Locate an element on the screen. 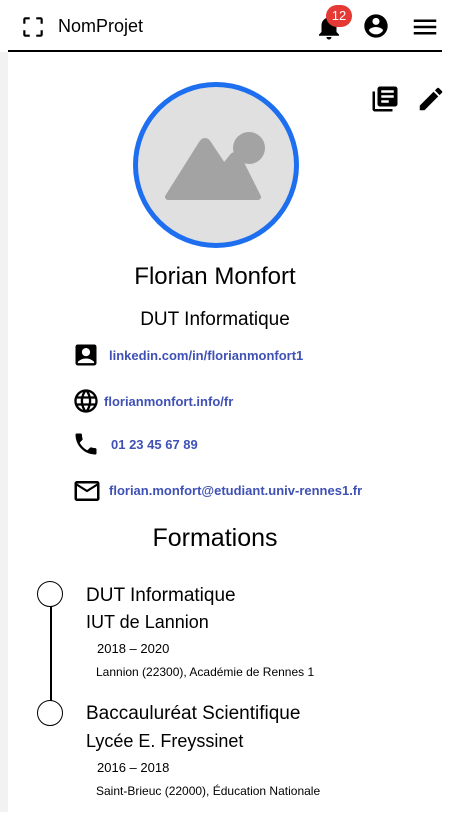  contact-email: florian.monfort@etudiant.univ-rennes1.fr is located at coordinates (222, 491).